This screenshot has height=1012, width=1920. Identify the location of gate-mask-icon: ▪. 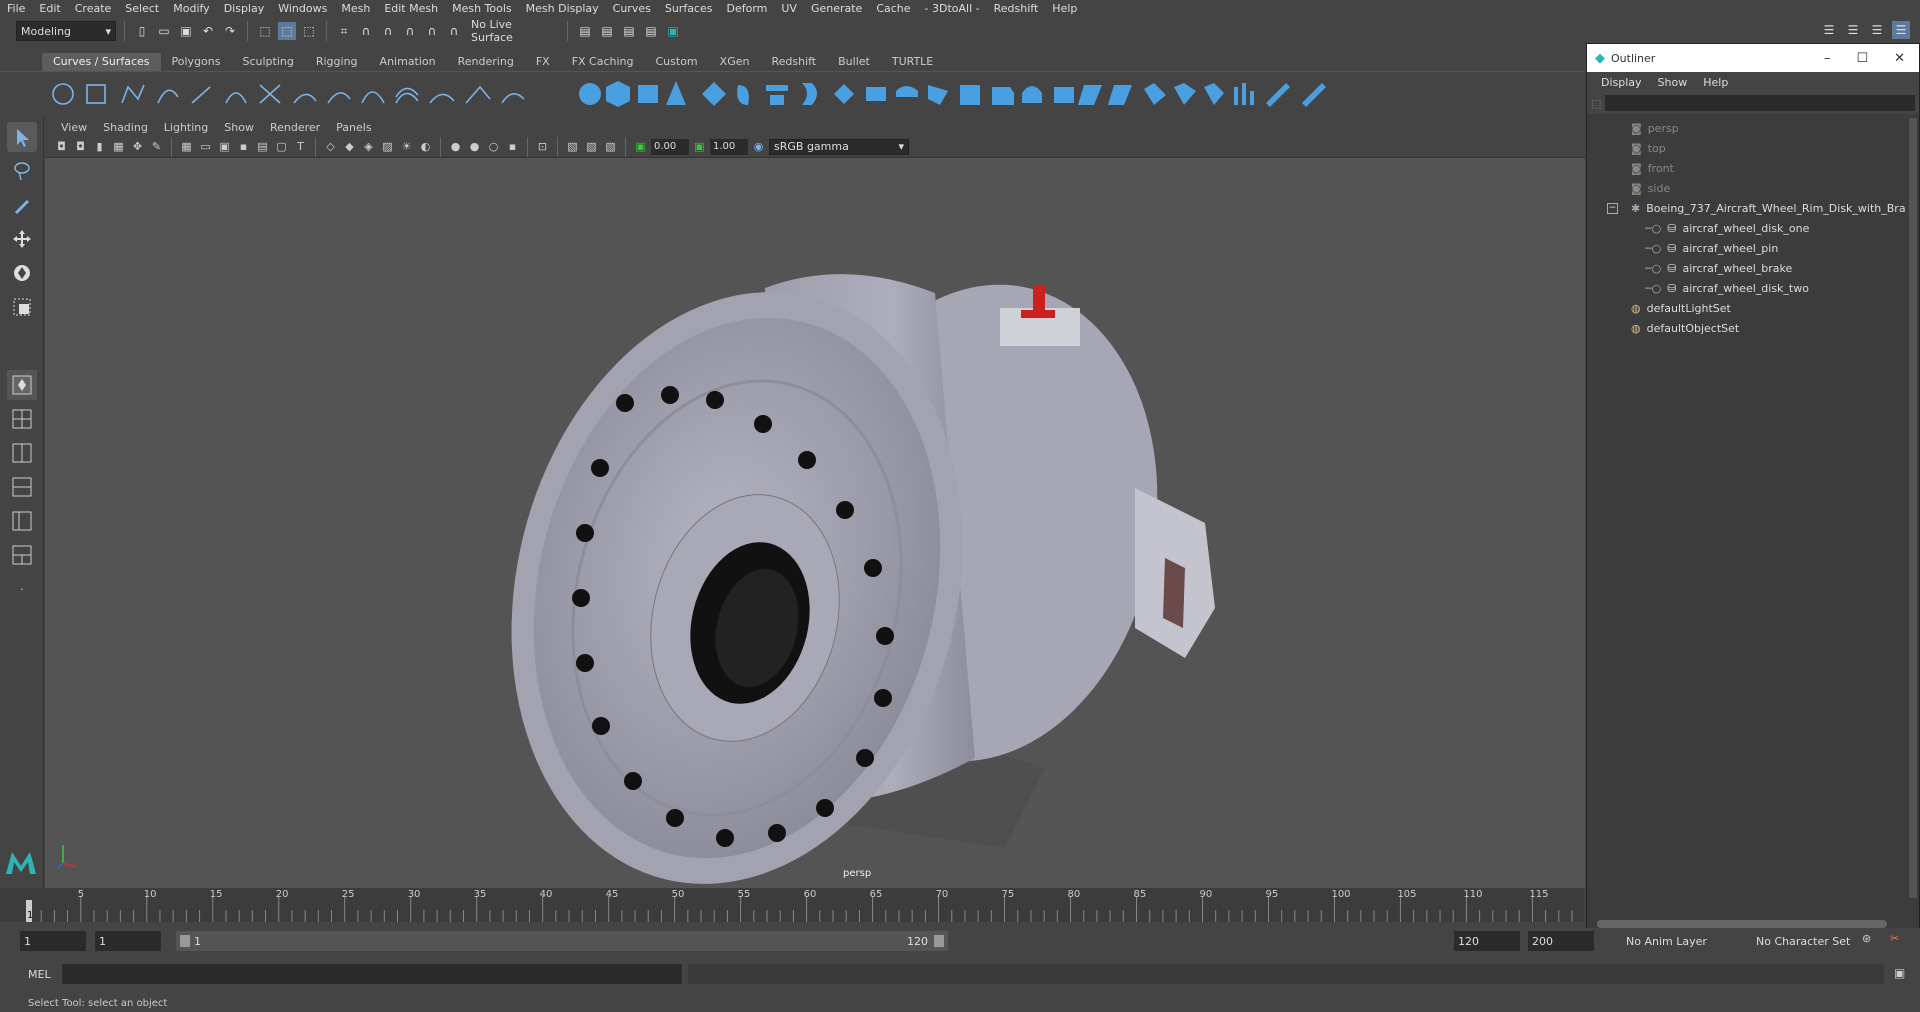
(243, 146).